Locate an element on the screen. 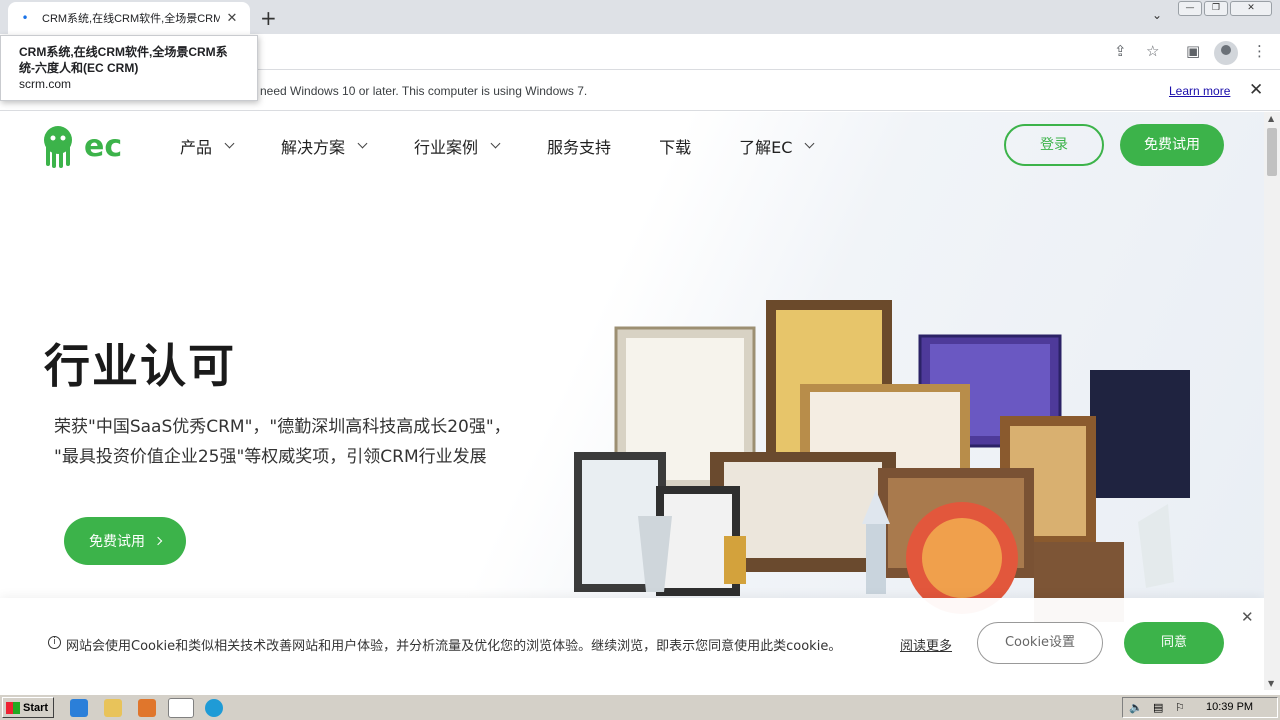  cookie-settings-button: Cookie设置 is located at coordinates (1040, 643).